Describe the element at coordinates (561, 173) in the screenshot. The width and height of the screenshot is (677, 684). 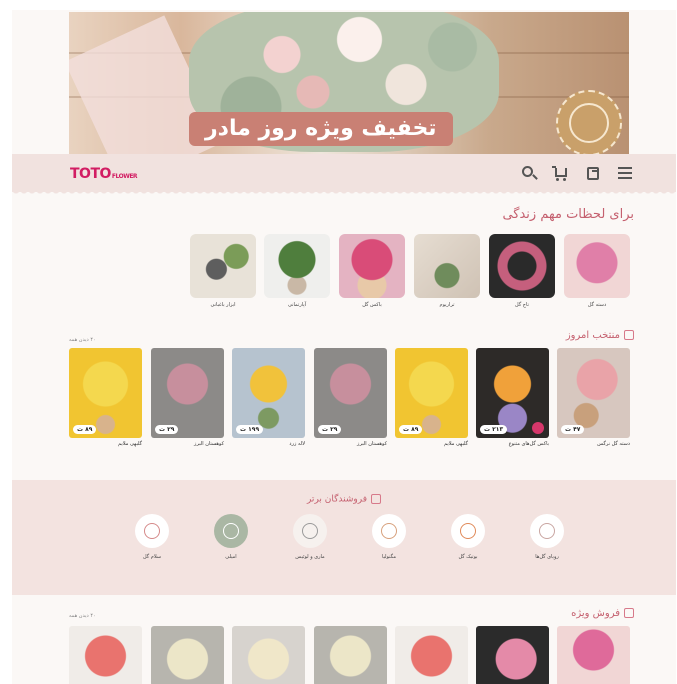
I see `cart-icon` at that location.